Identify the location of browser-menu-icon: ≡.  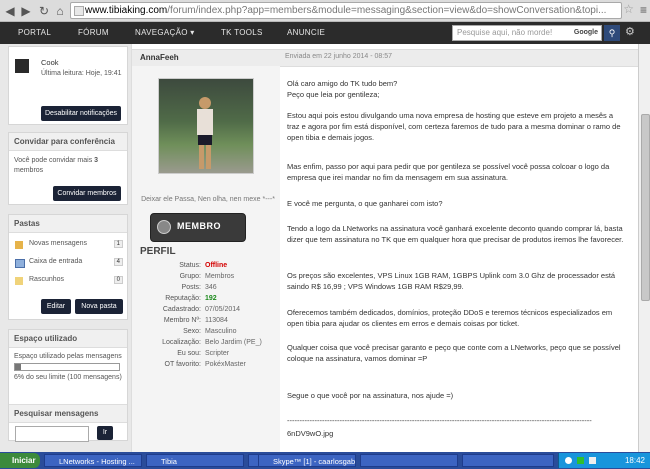
(643, 10).